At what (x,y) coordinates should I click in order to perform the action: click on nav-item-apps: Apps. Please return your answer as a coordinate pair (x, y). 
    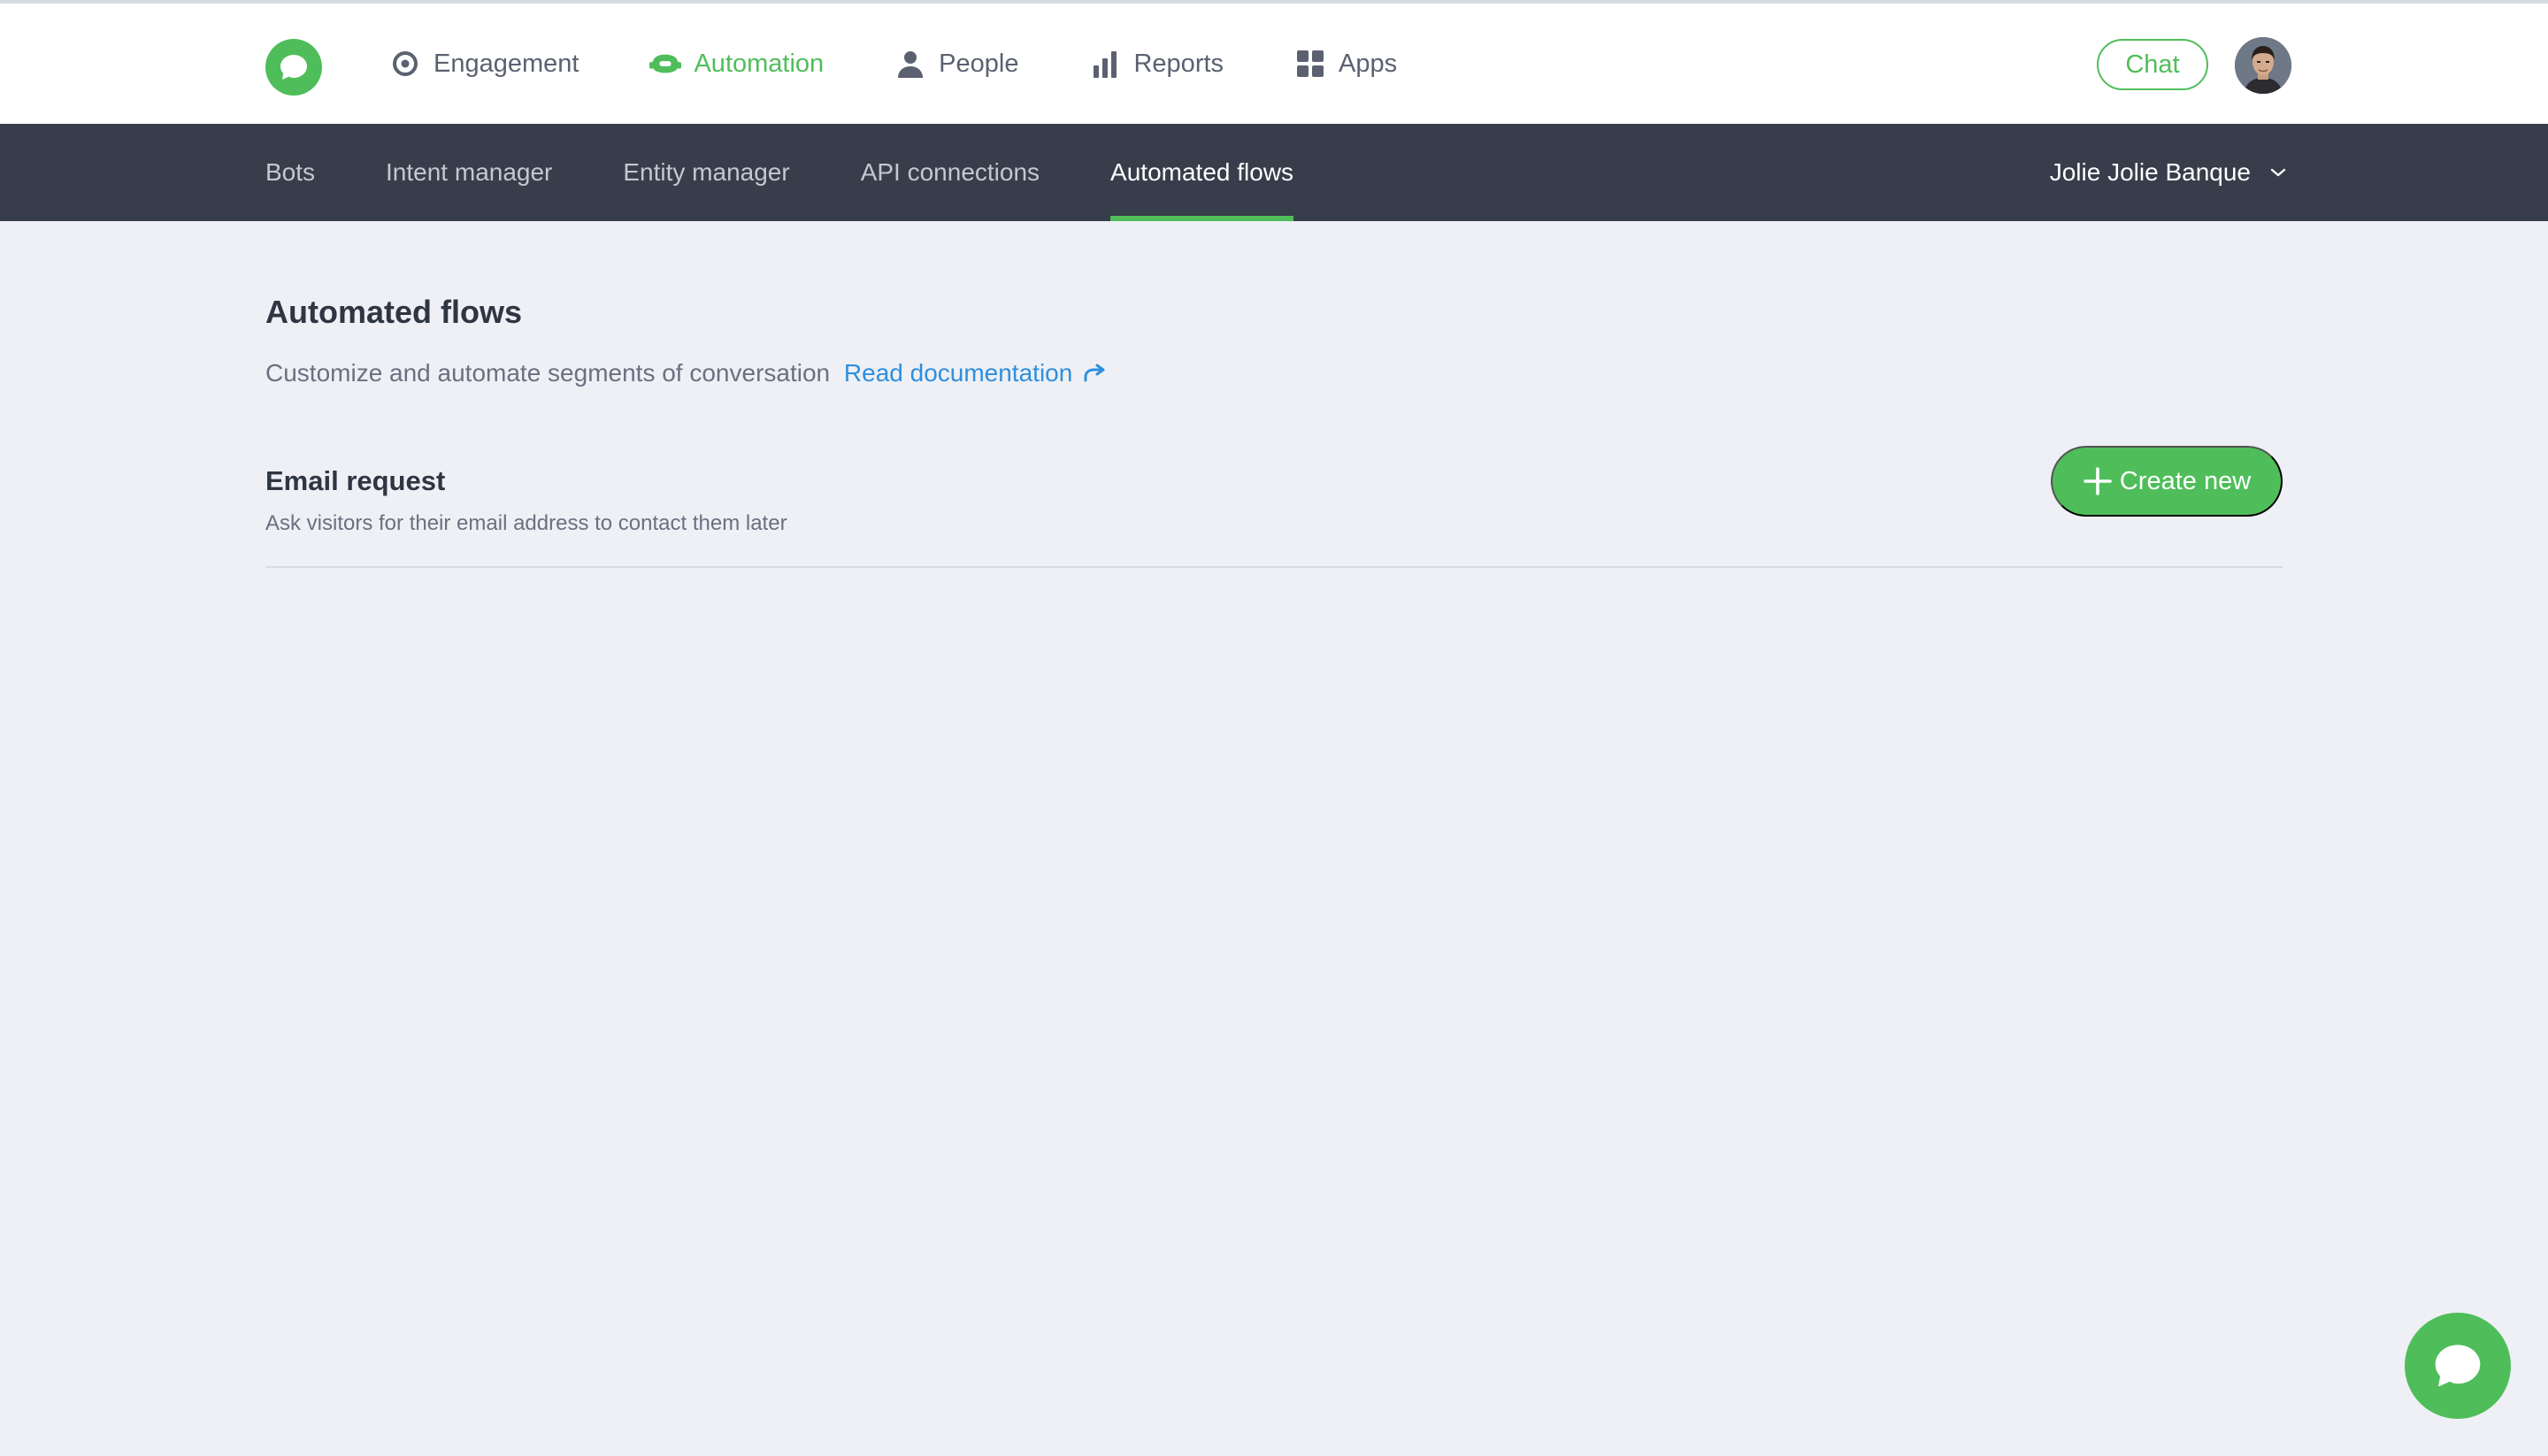
    Looking at the image, I should click on (1345, 64).